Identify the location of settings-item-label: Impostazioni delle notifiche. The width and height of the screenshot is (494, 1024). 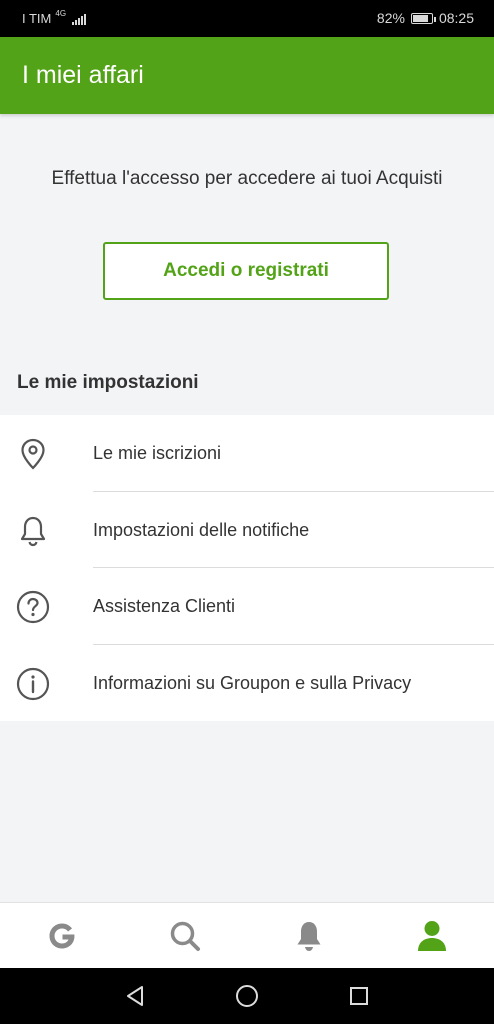
(201, 529).